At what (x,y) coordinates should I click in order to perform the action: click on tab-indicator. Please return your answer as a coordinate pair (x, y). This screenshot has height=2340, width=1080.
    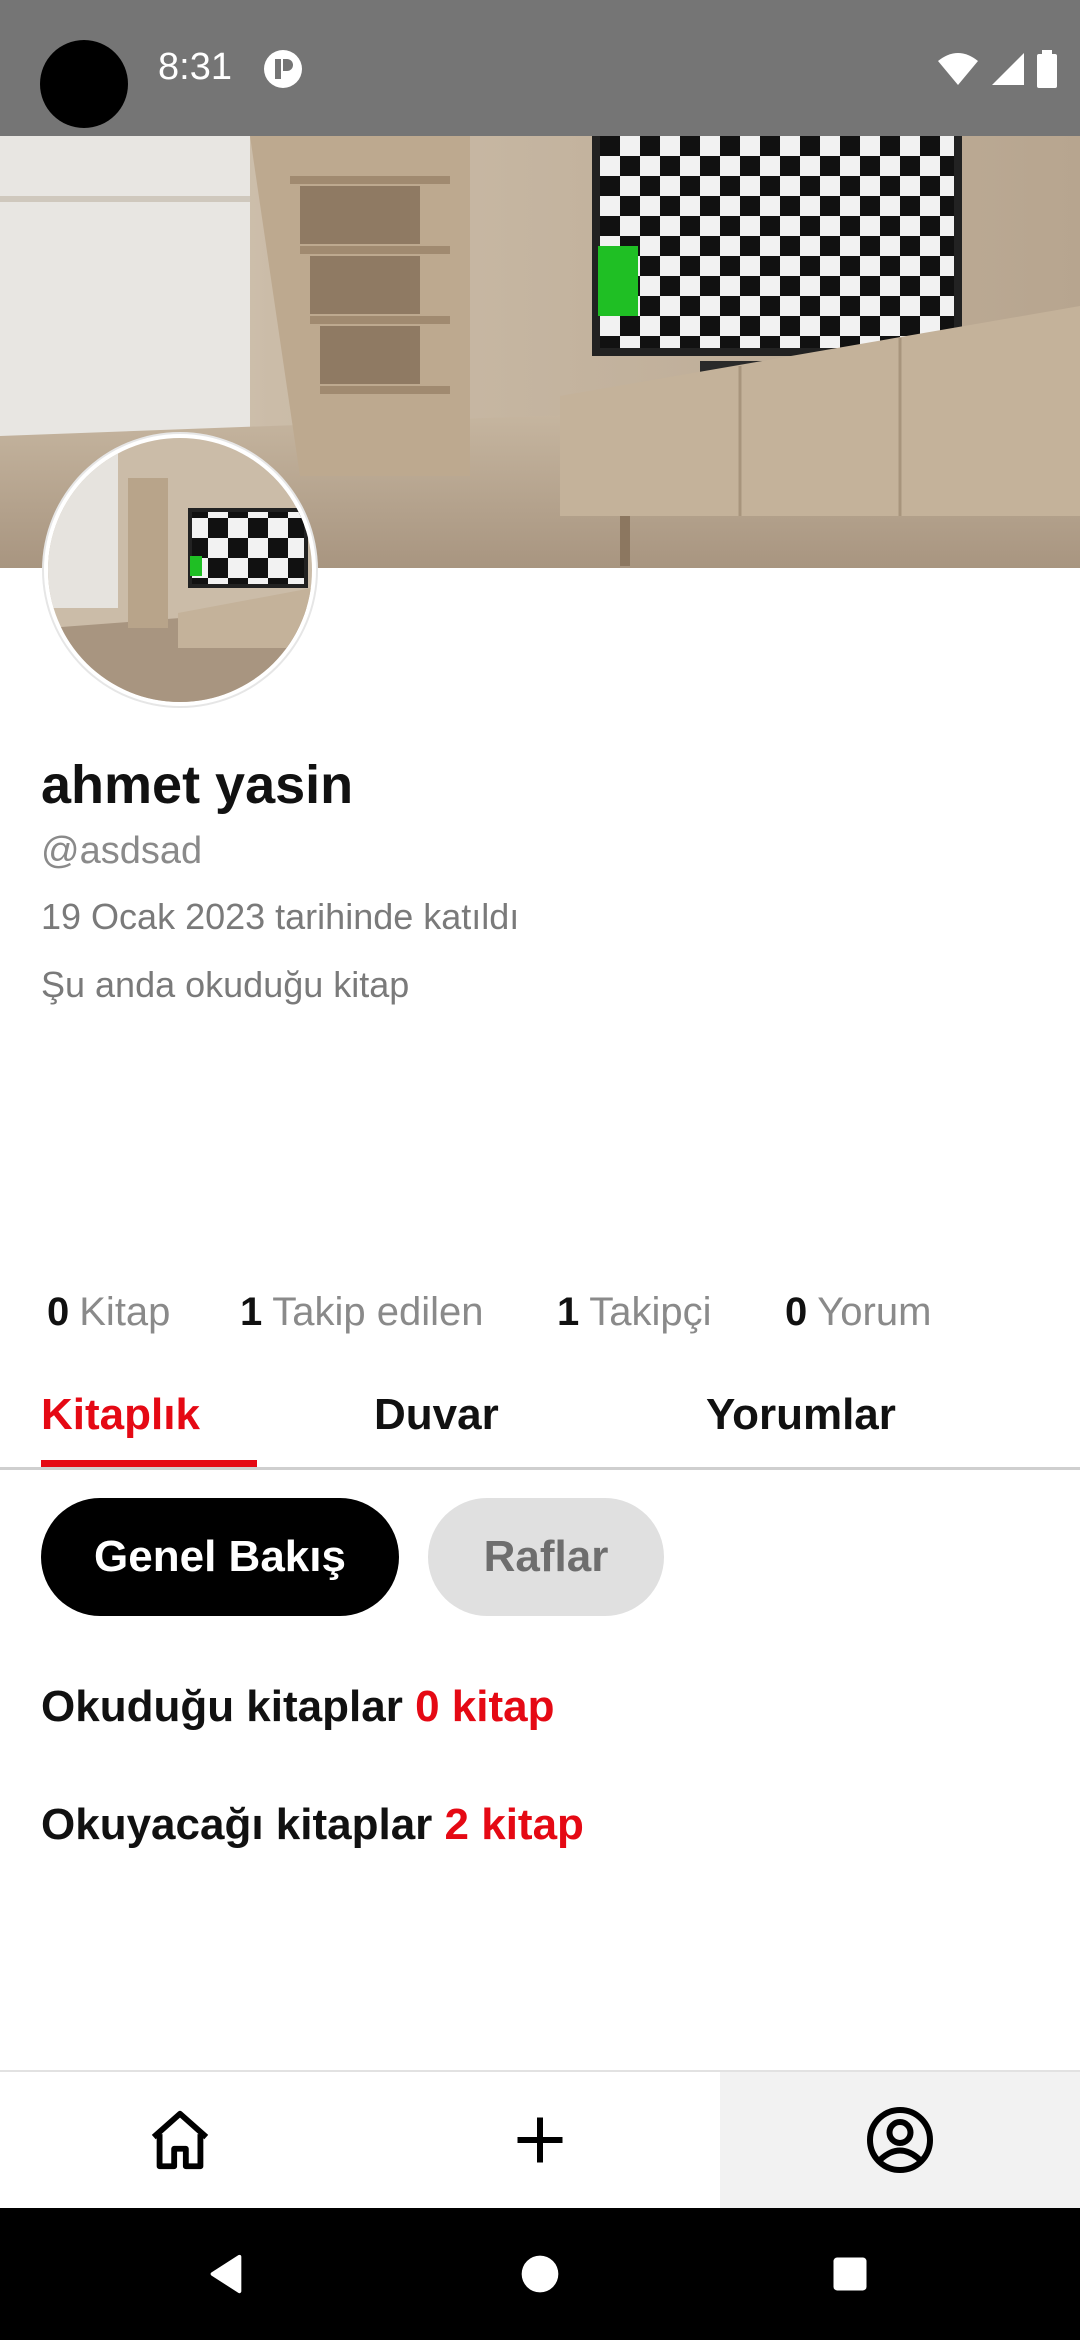
    Looking at the image, I should click on (149, 1463).